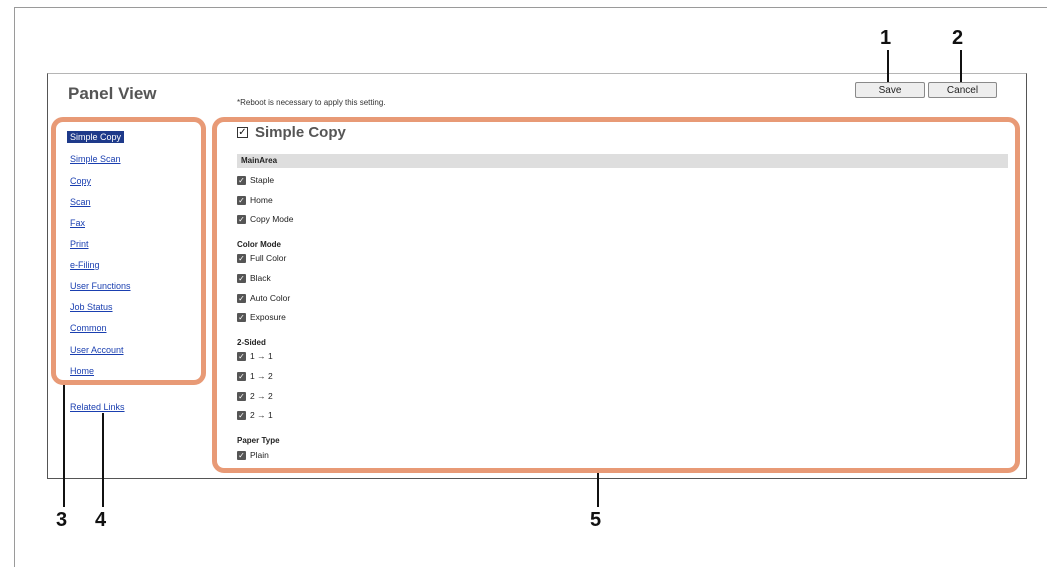 The height and width of the screenshot is (567, 1047). Describe the element at coordinates (260, 278) in the screenshot. I see `checkbox-label: Black` at that location.